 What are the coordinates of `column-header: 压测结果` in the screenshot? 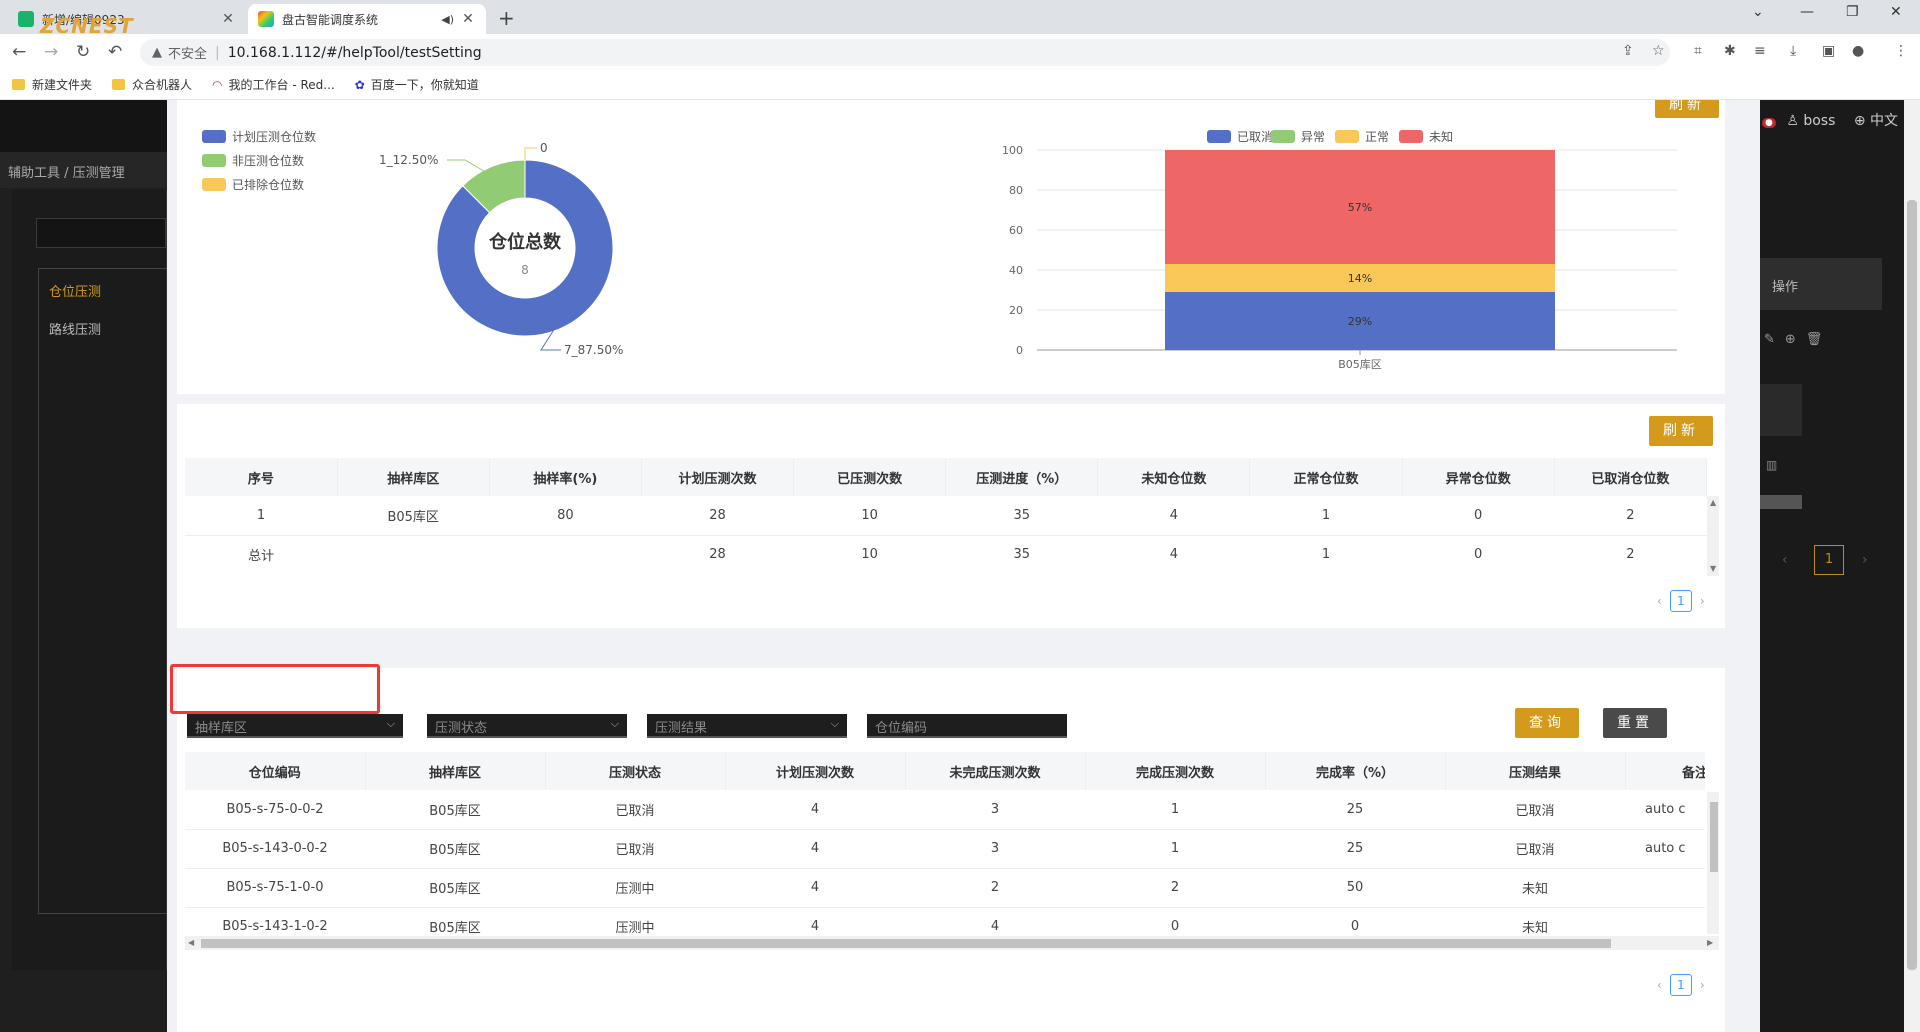 It's located at (1535, 771).